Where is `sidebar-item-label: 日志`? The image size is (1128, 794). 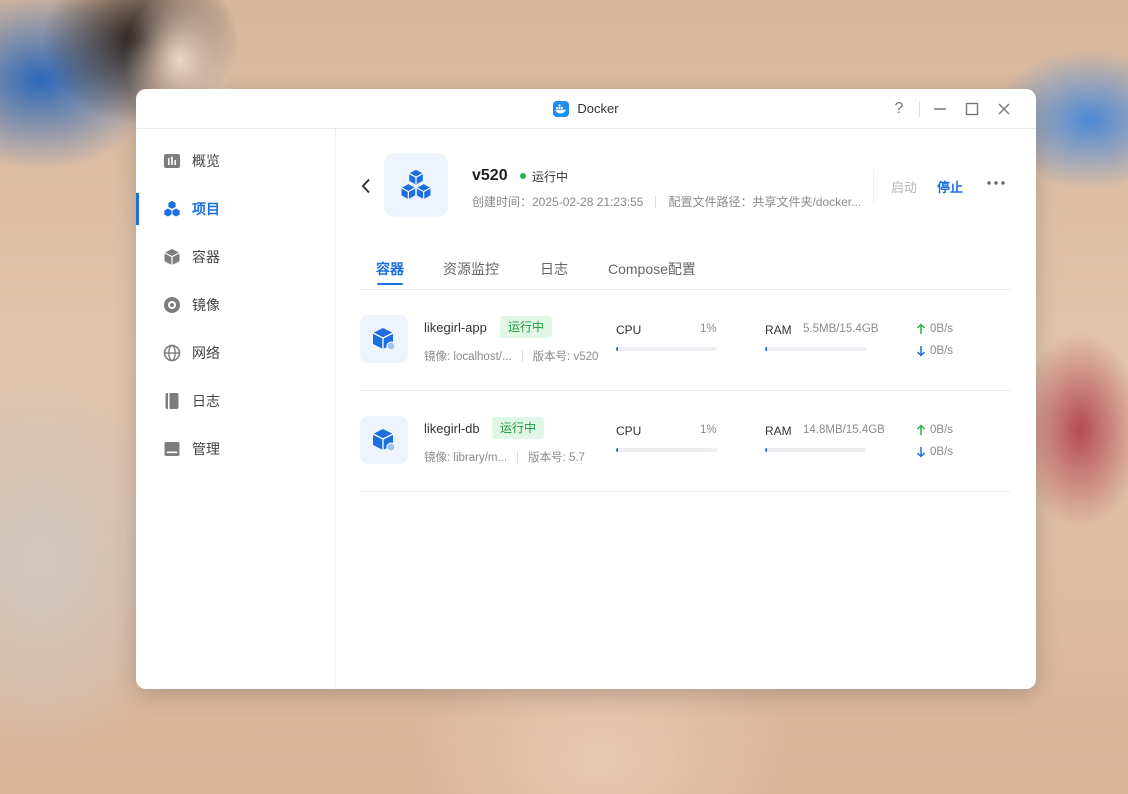
sidebar-item-label: 日志 is located at coordinates (206, 401).